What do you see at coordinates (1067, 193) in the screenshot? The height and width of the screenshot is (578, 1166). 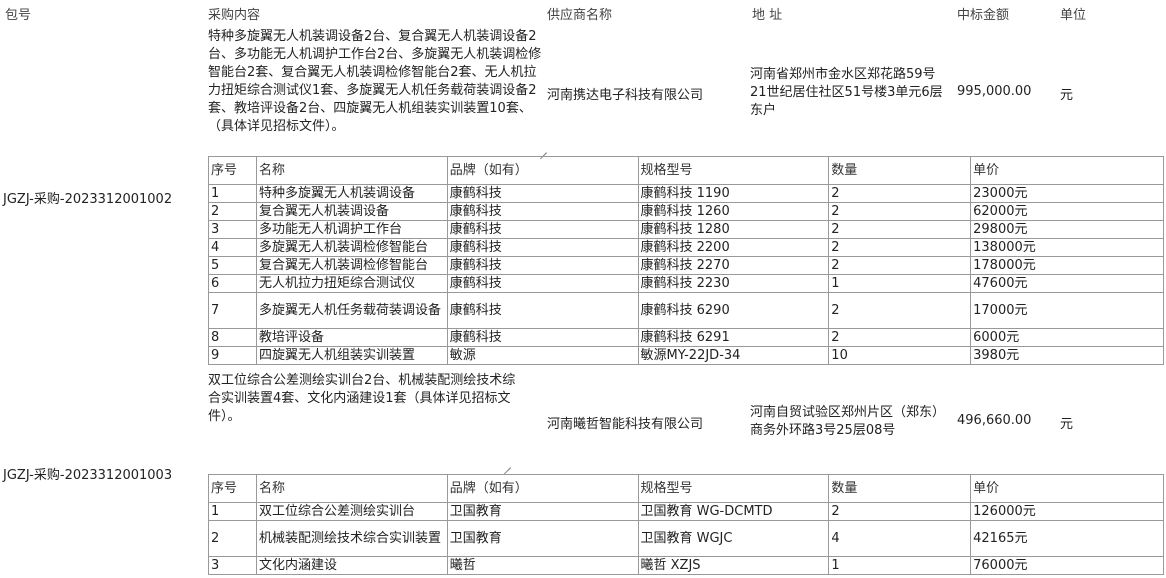 I see `cell-price: 23000元` at bounding box center [1067, 193].